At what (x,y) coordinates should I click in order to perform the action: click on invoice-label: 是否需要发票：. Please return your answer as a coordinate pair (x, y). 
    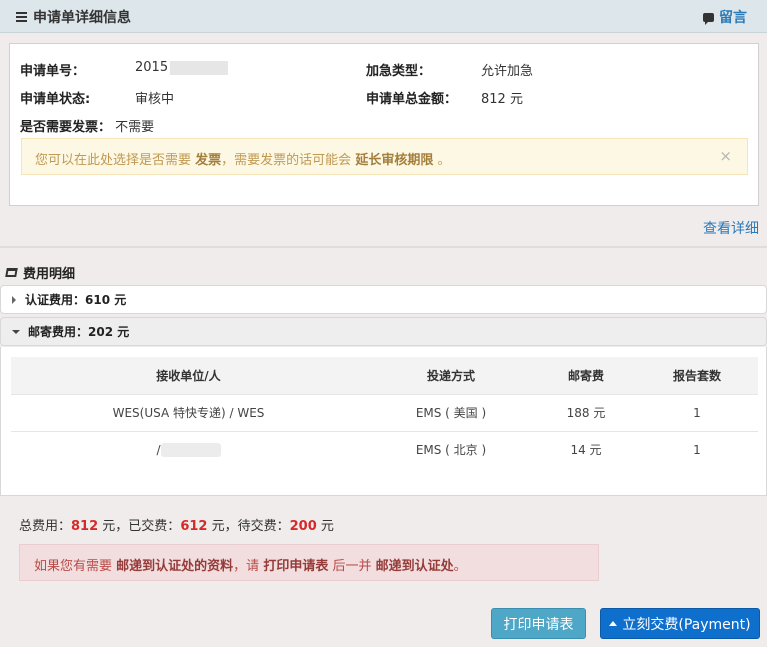
    Looking at the image, I should click on (66, 127).